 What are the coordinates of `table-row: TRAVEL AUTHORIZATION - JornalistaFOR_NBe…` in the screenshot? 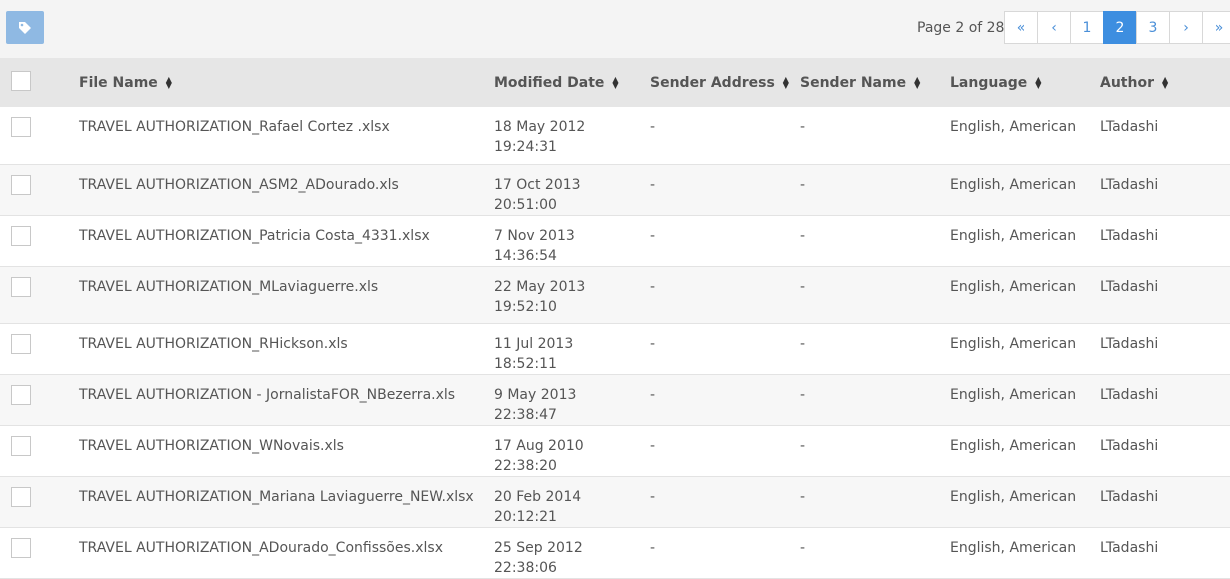 It's located at (615, 399).